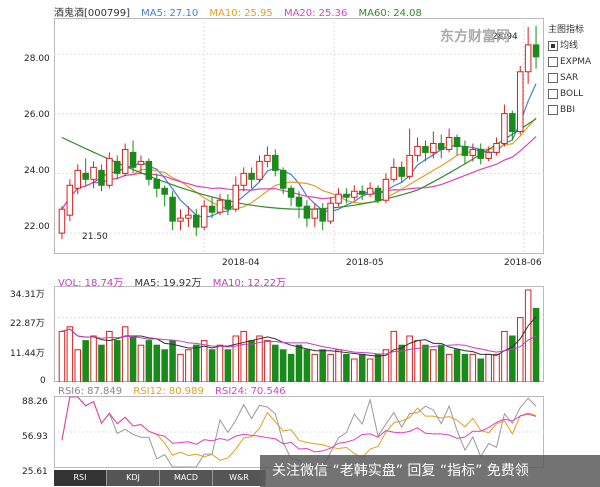 This screenshot has height=487, width=600. I want to click on ma10-label: MA10: 25.95, so click(241, 13).